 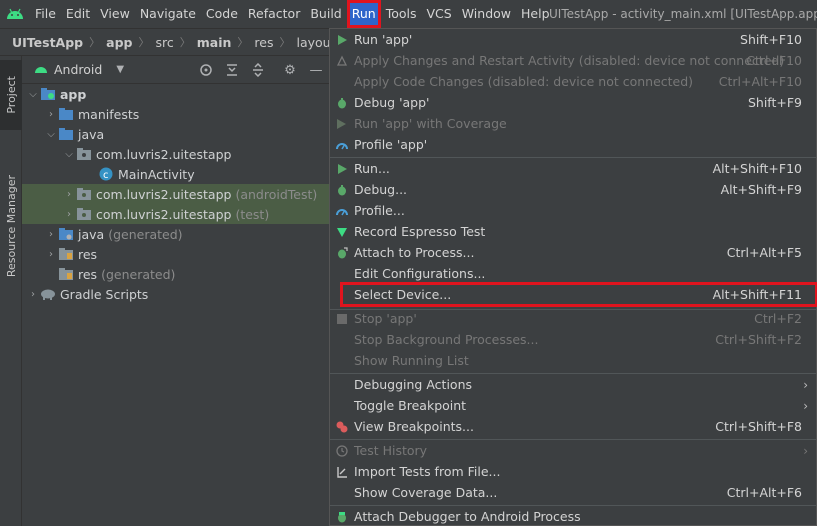 I want to click on menu-item-stop-app: Stop 'app' Ctrl+F2, so click(x=573, y=318).